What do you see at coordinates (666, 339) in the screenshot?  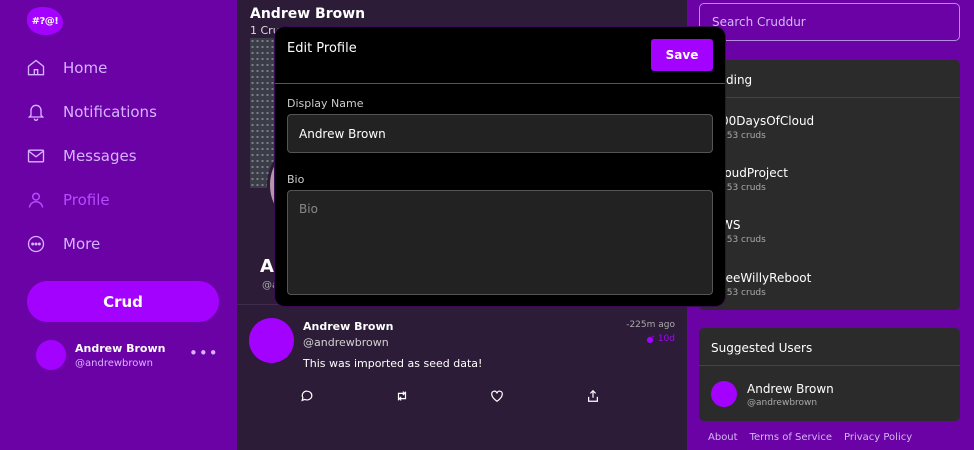 I see `post-expiry-value: 10d` at bounding box center [666, 339].